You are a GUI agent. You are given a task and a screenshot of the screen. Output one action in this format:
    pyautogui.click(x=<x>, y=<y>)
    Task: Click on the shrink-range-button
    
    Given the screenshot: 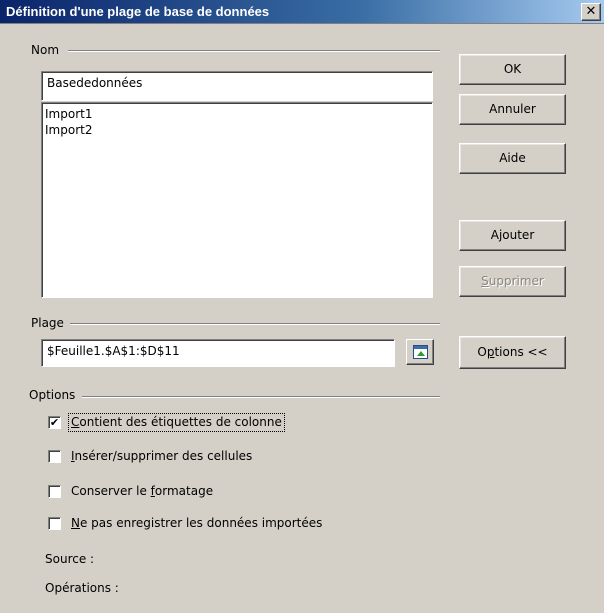 What is the action you would take?
    pyautogui.click(x=420, y=352)
    